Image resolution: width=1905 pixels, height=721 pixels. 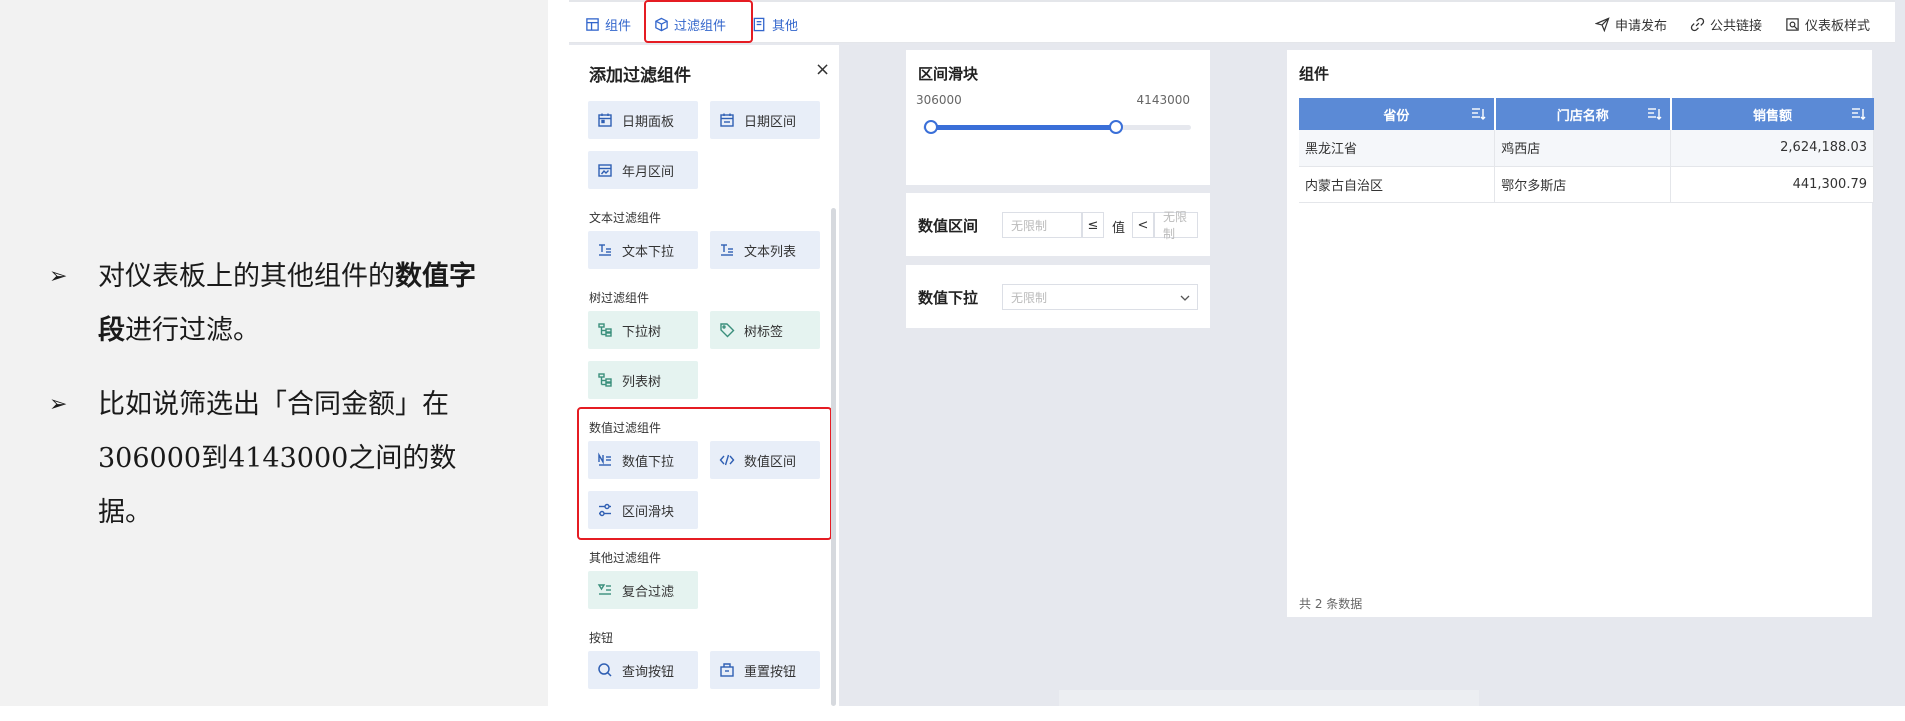 What do you see at coordinates (605, 590) in the screenshot?
I see `composite-filter-icon` at bounding box center [605, 590].